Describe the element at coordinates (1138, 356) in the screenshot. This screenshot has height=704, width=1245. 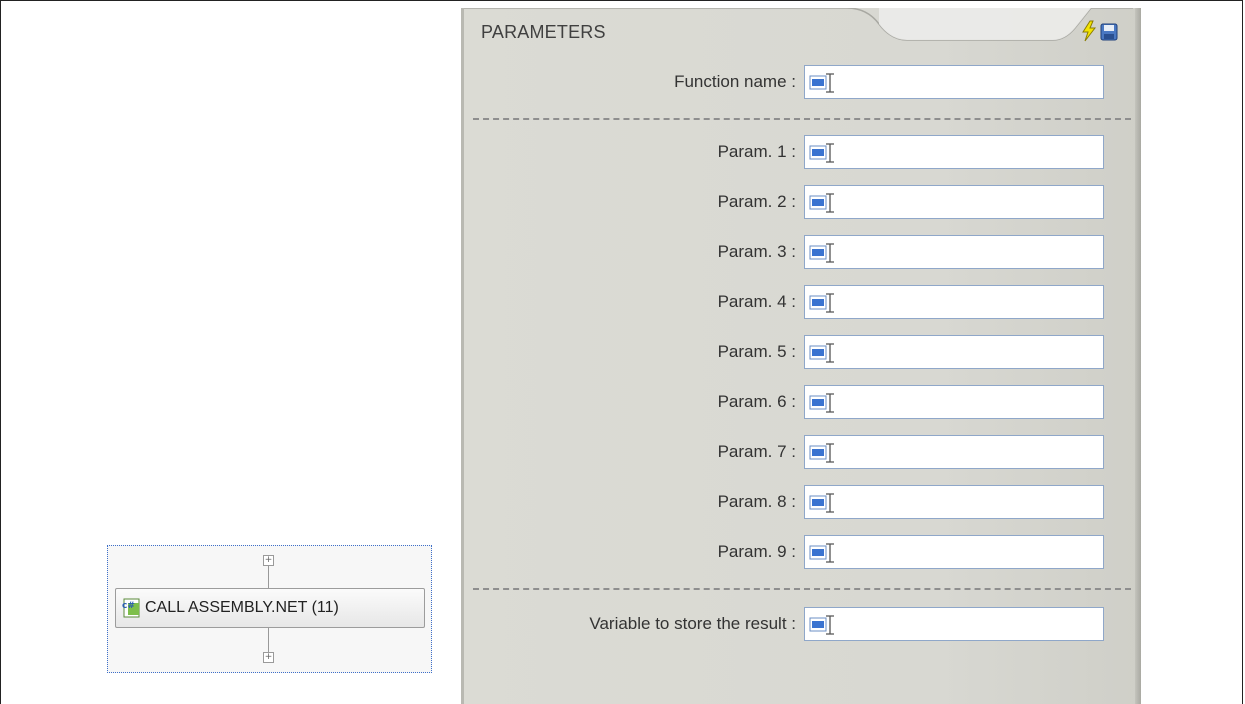
I see `panel-right-edge` at that location.